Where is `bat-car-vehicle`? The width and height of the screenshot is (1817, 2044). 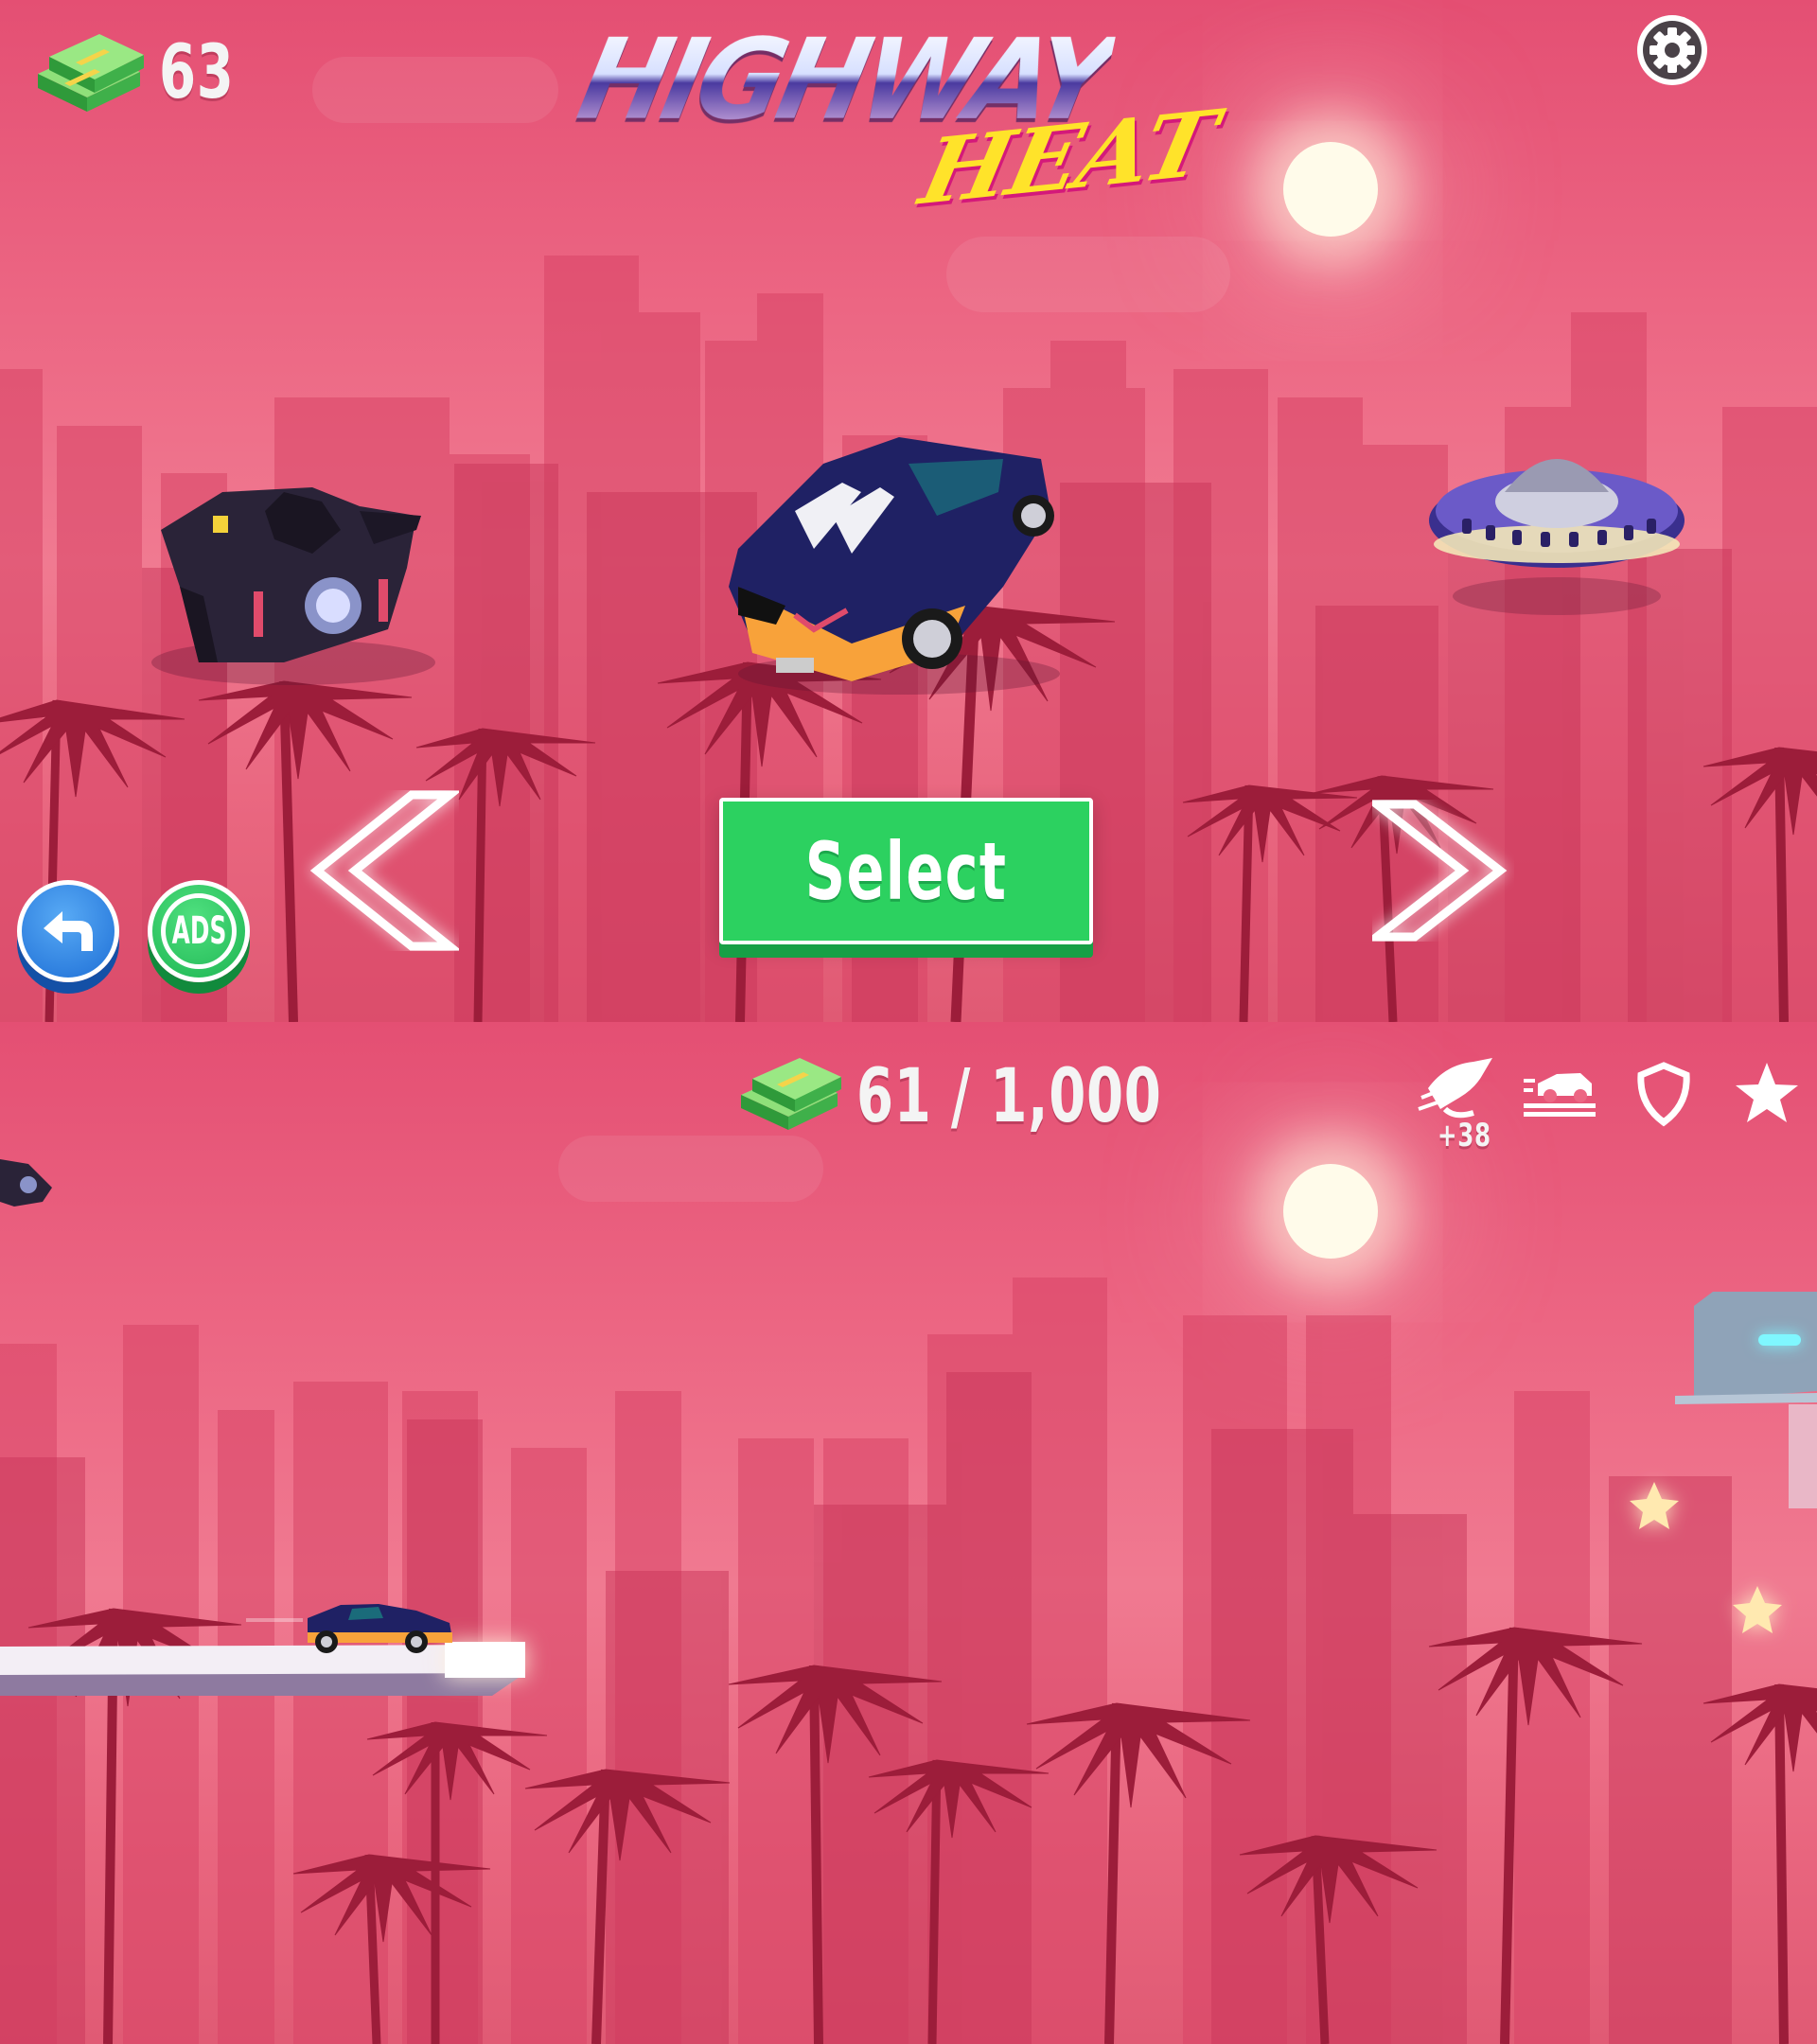 bat-car-vehicle is located at coordinates (293, 586).